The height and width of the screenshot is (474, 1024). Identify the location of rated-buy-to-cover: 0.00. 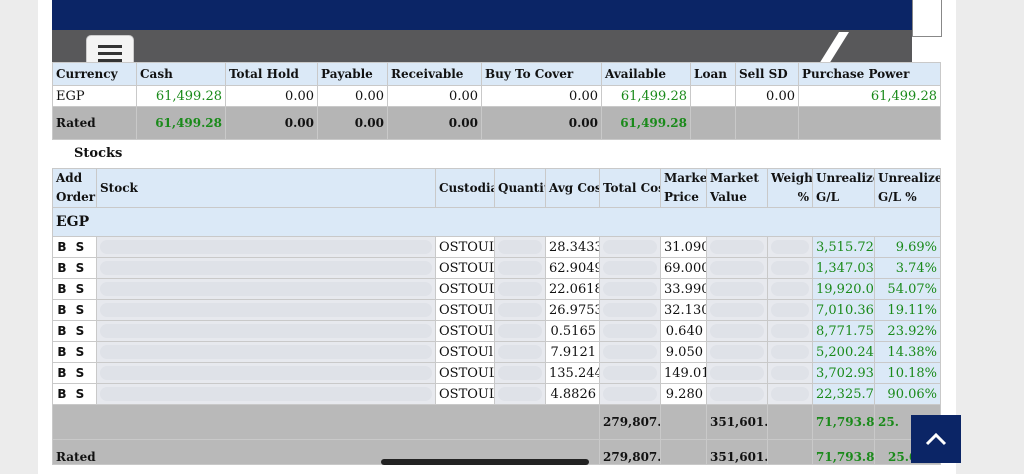
(541, 123).